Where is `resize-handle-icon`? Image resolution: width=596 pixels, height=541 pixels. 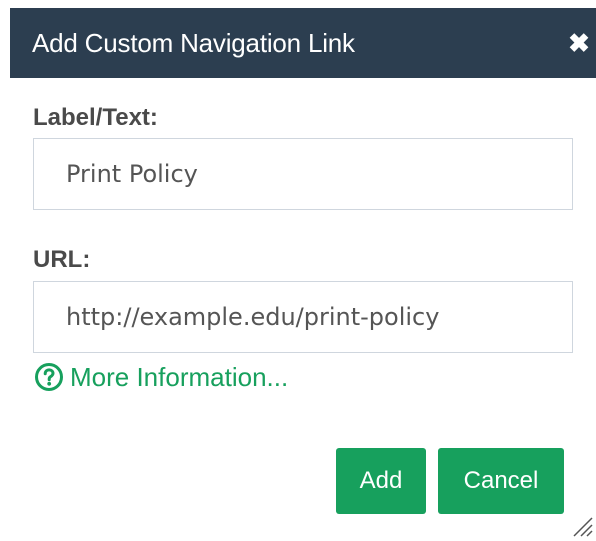 resize-handle-icon is located at coordinates (583, 527).